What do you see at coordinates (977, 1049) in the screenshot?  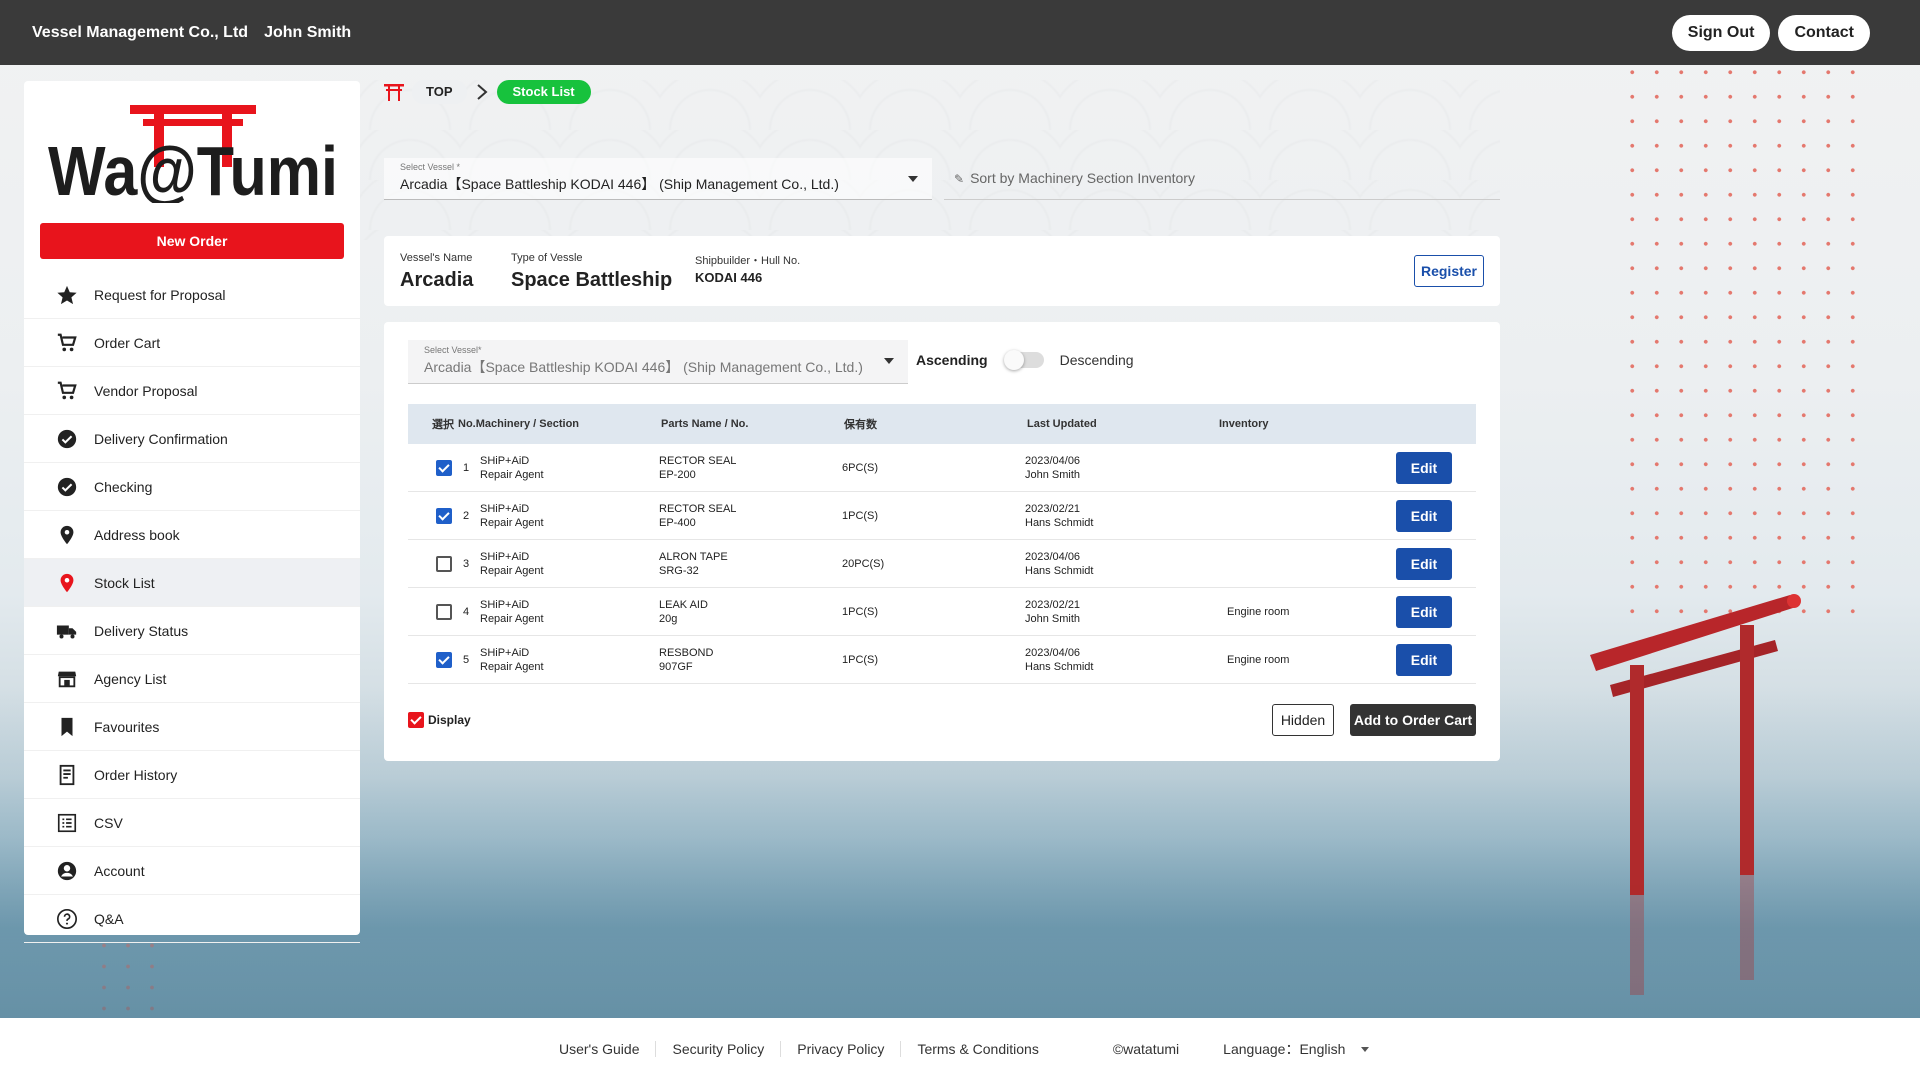 I see `footer-link-terms: Terms & Conditions` at bounding box center [977, 1049].